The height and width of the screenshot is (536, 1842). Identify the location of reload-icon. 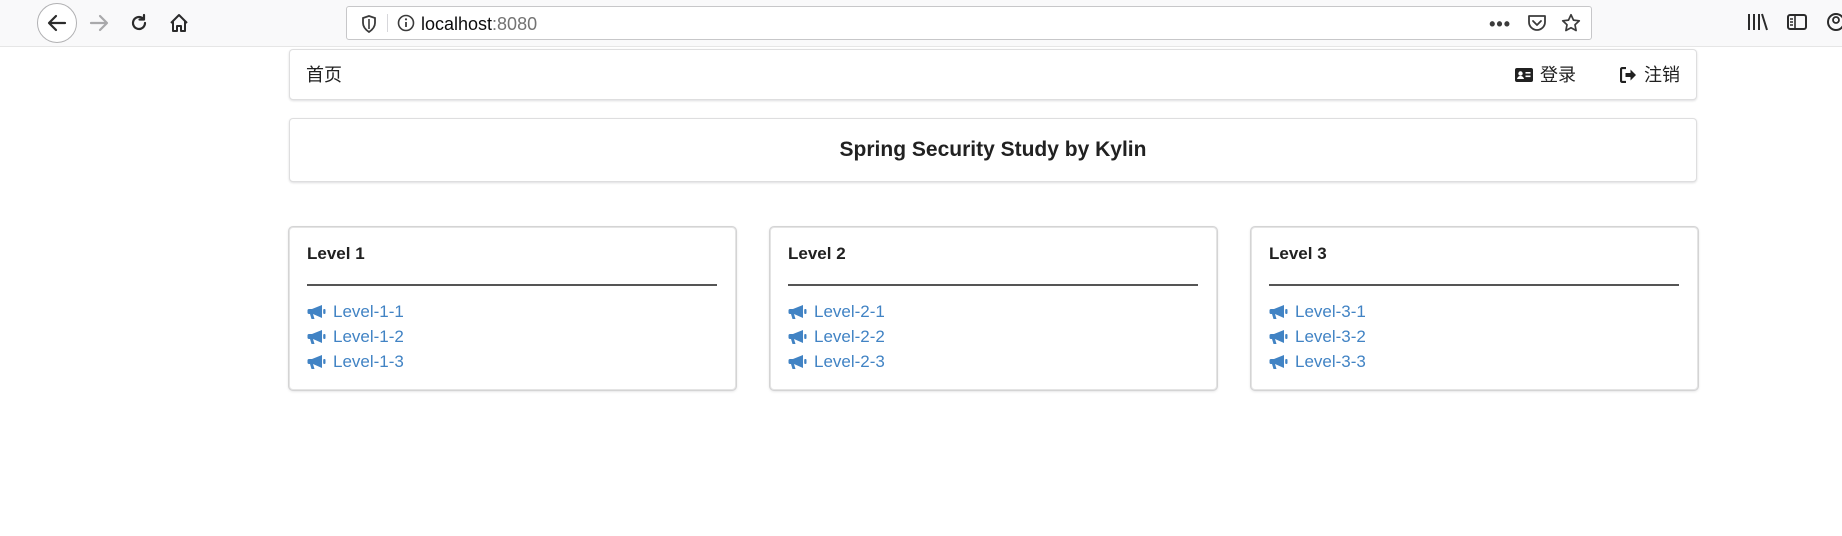
(139, 22).